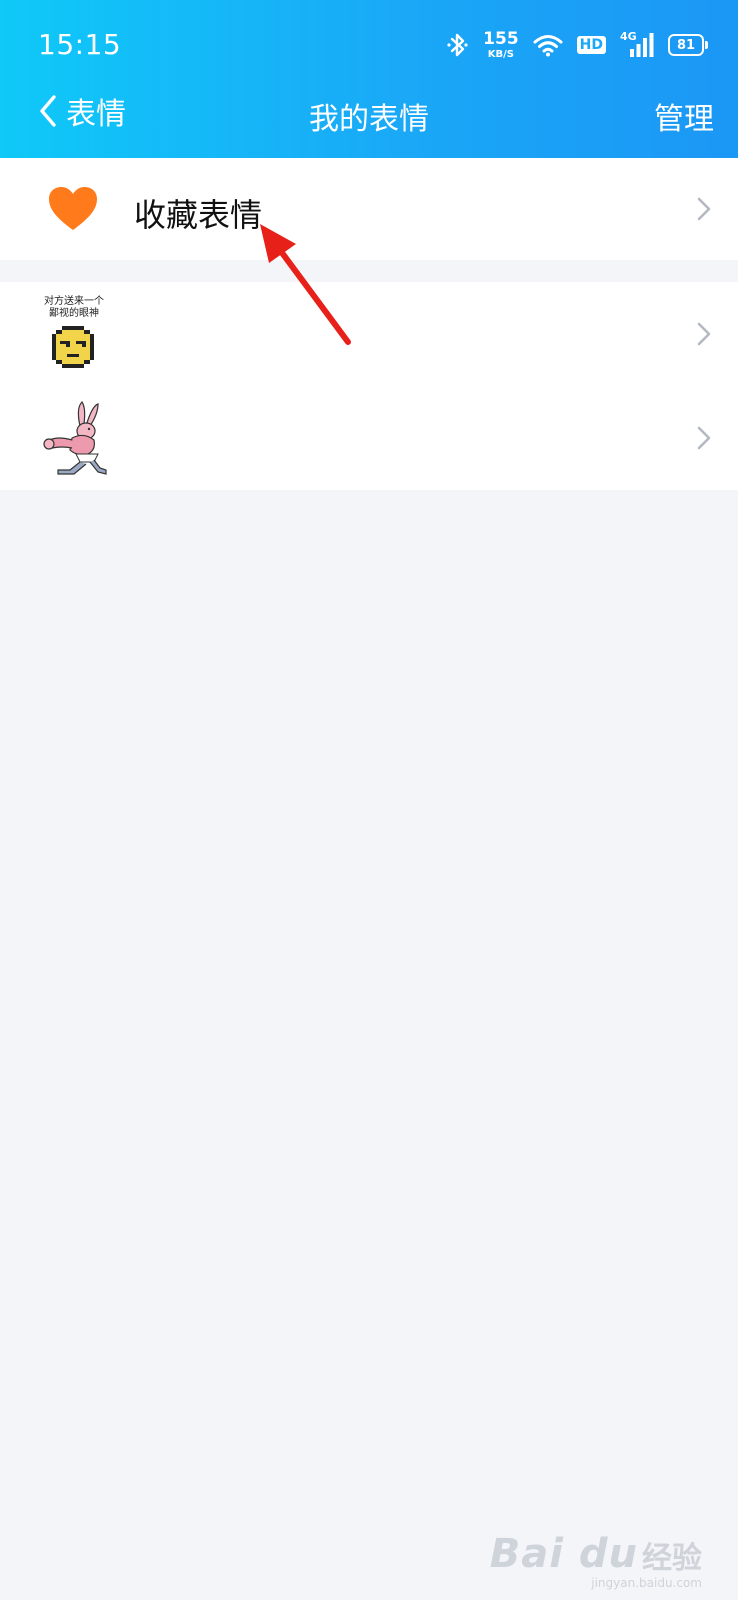  I want to click on watermark-url: jingyan.baidu.com, so click(646, 1583).